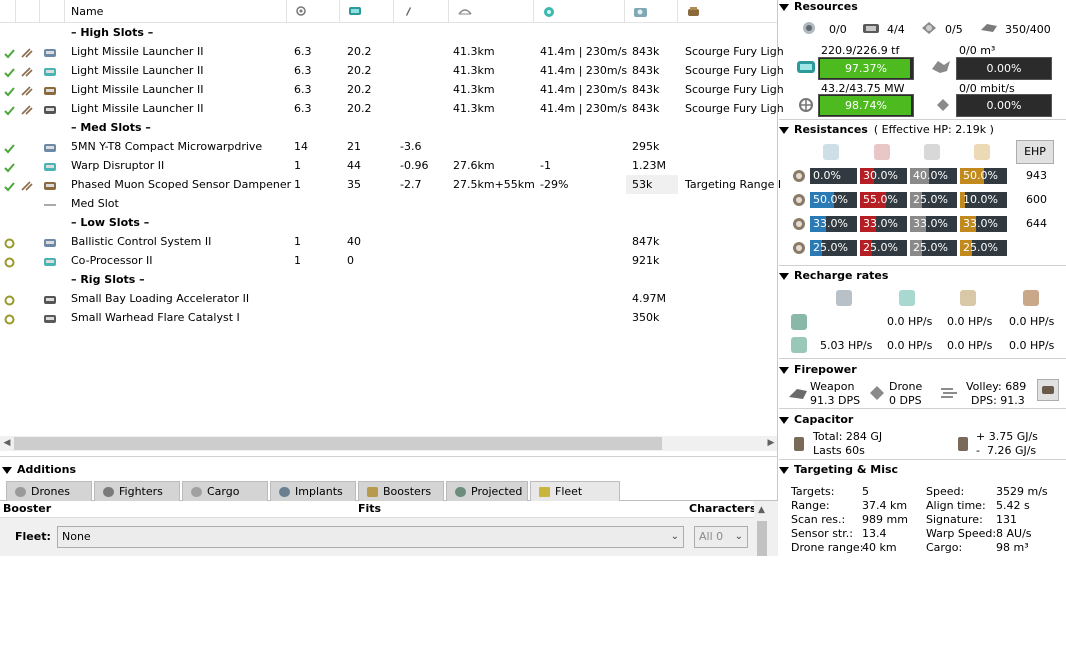 The image size is (1066, 668). Describe the element at coordinates (8, 11) in the screenshot. I see `col-state` at that location.